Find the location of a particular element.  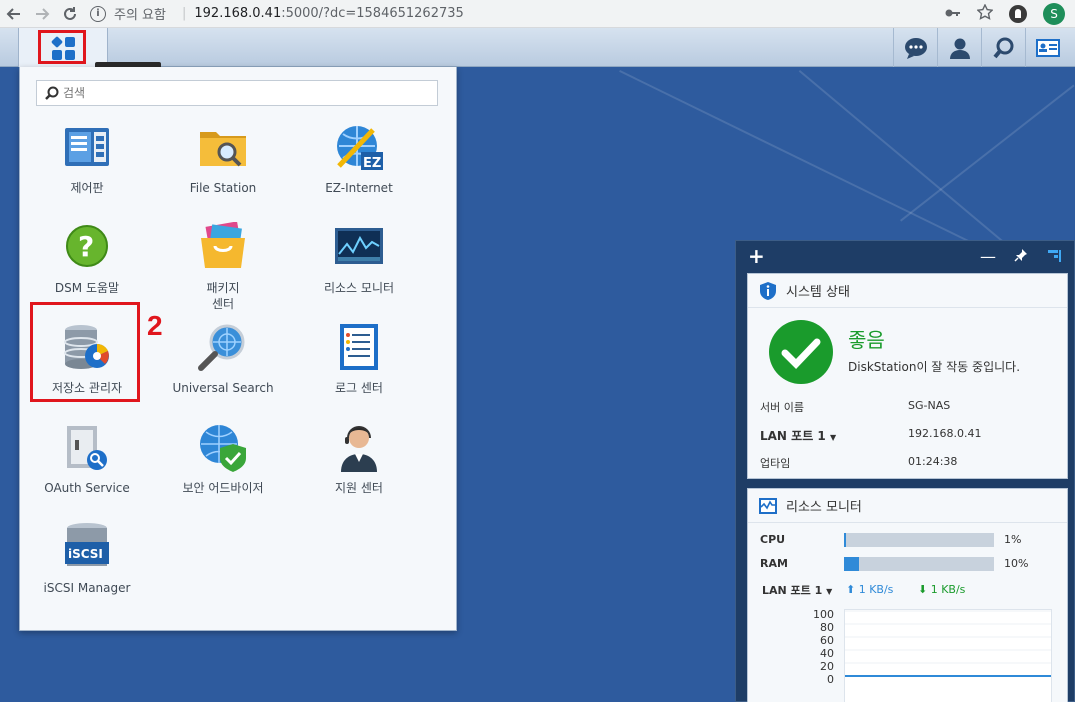

widget-settings-icon is located at coordinates (1054, 256).